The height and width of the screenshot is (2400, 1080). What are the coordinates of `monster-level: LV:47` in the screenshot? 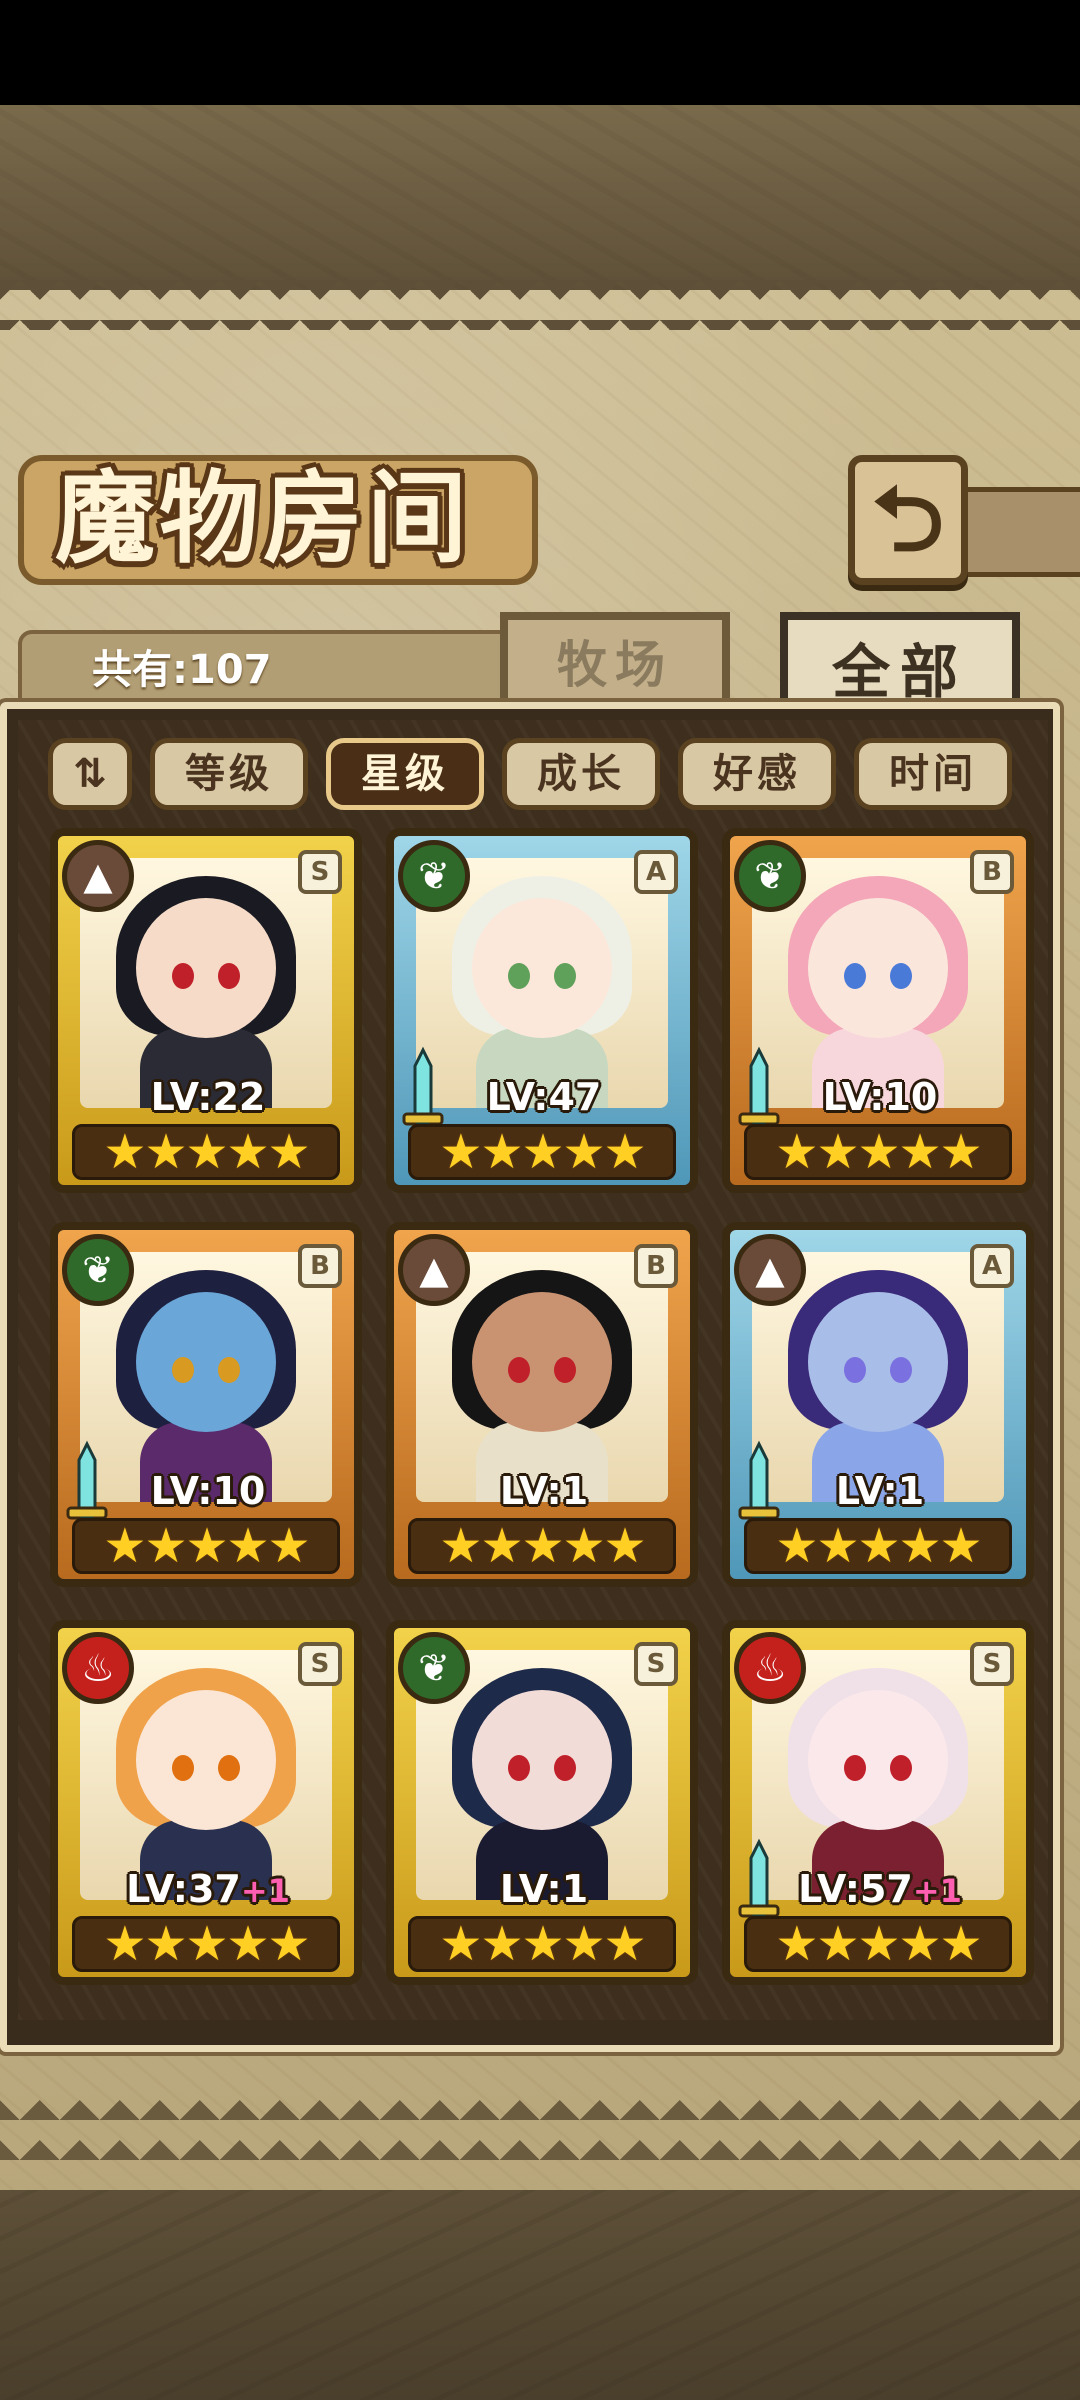 It's located at (544, 1097).